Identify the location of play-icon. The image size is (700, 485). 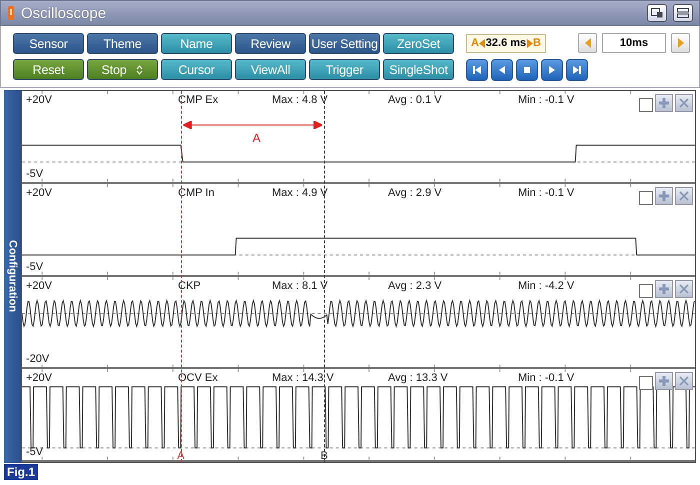
(552, 70).